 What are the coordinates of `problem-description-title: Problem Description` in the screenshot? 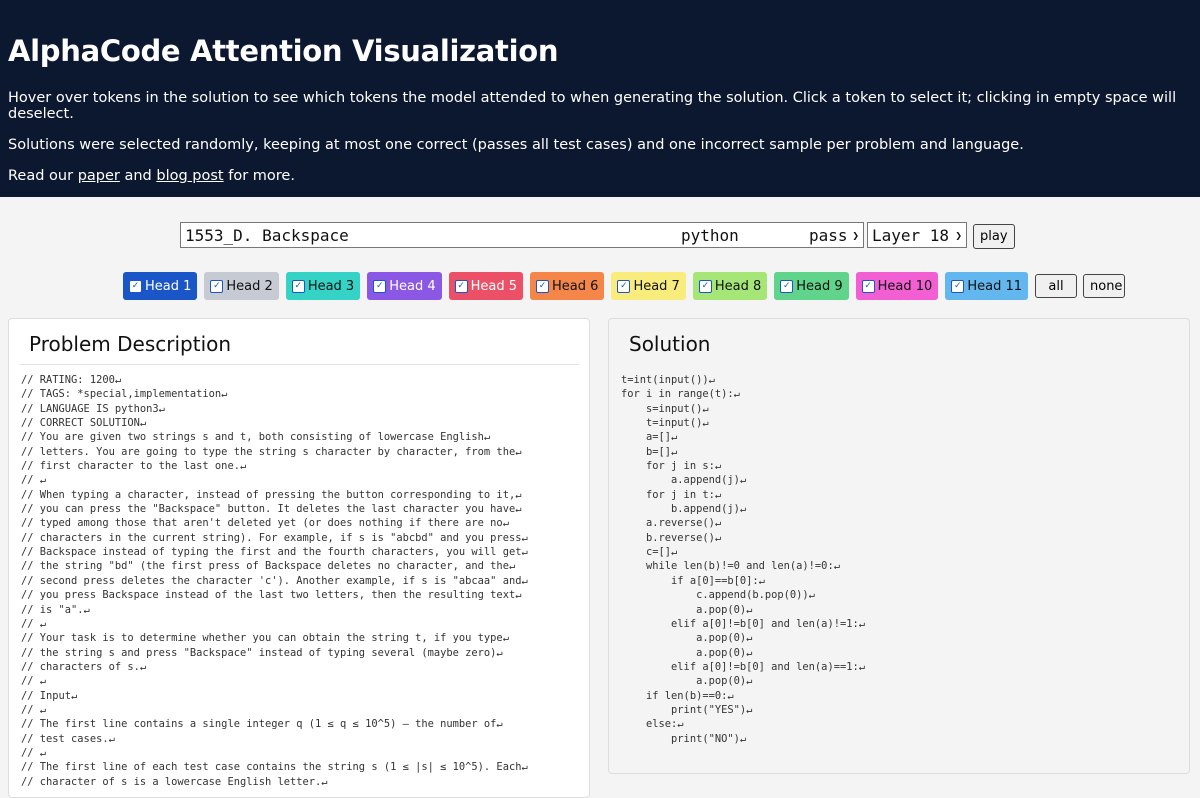 It's located at (299, 342).